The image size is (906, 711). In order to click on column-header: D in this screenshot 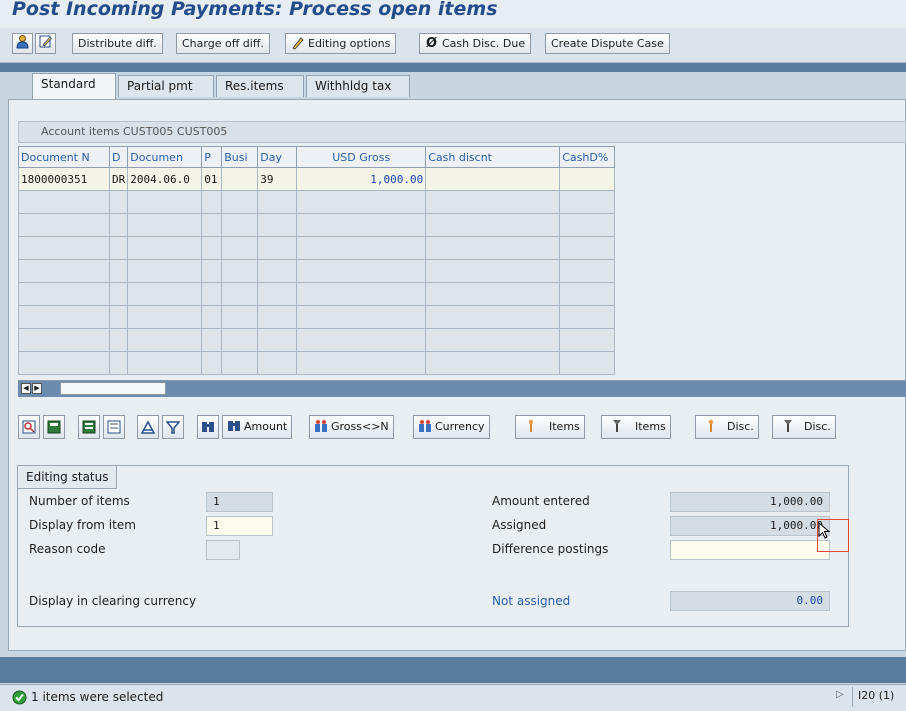, I will do `click(118, 157)`.